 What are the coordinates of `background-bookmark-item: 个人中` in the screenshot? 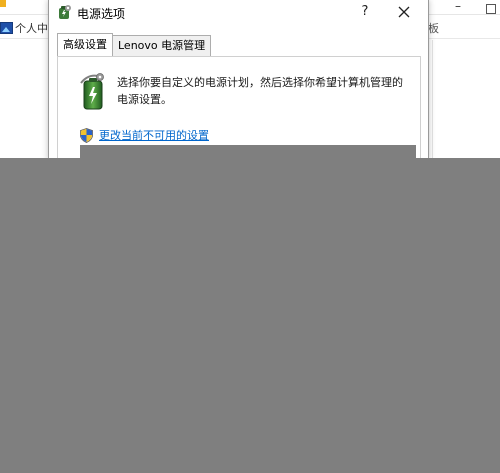 It's located at (24, 28).